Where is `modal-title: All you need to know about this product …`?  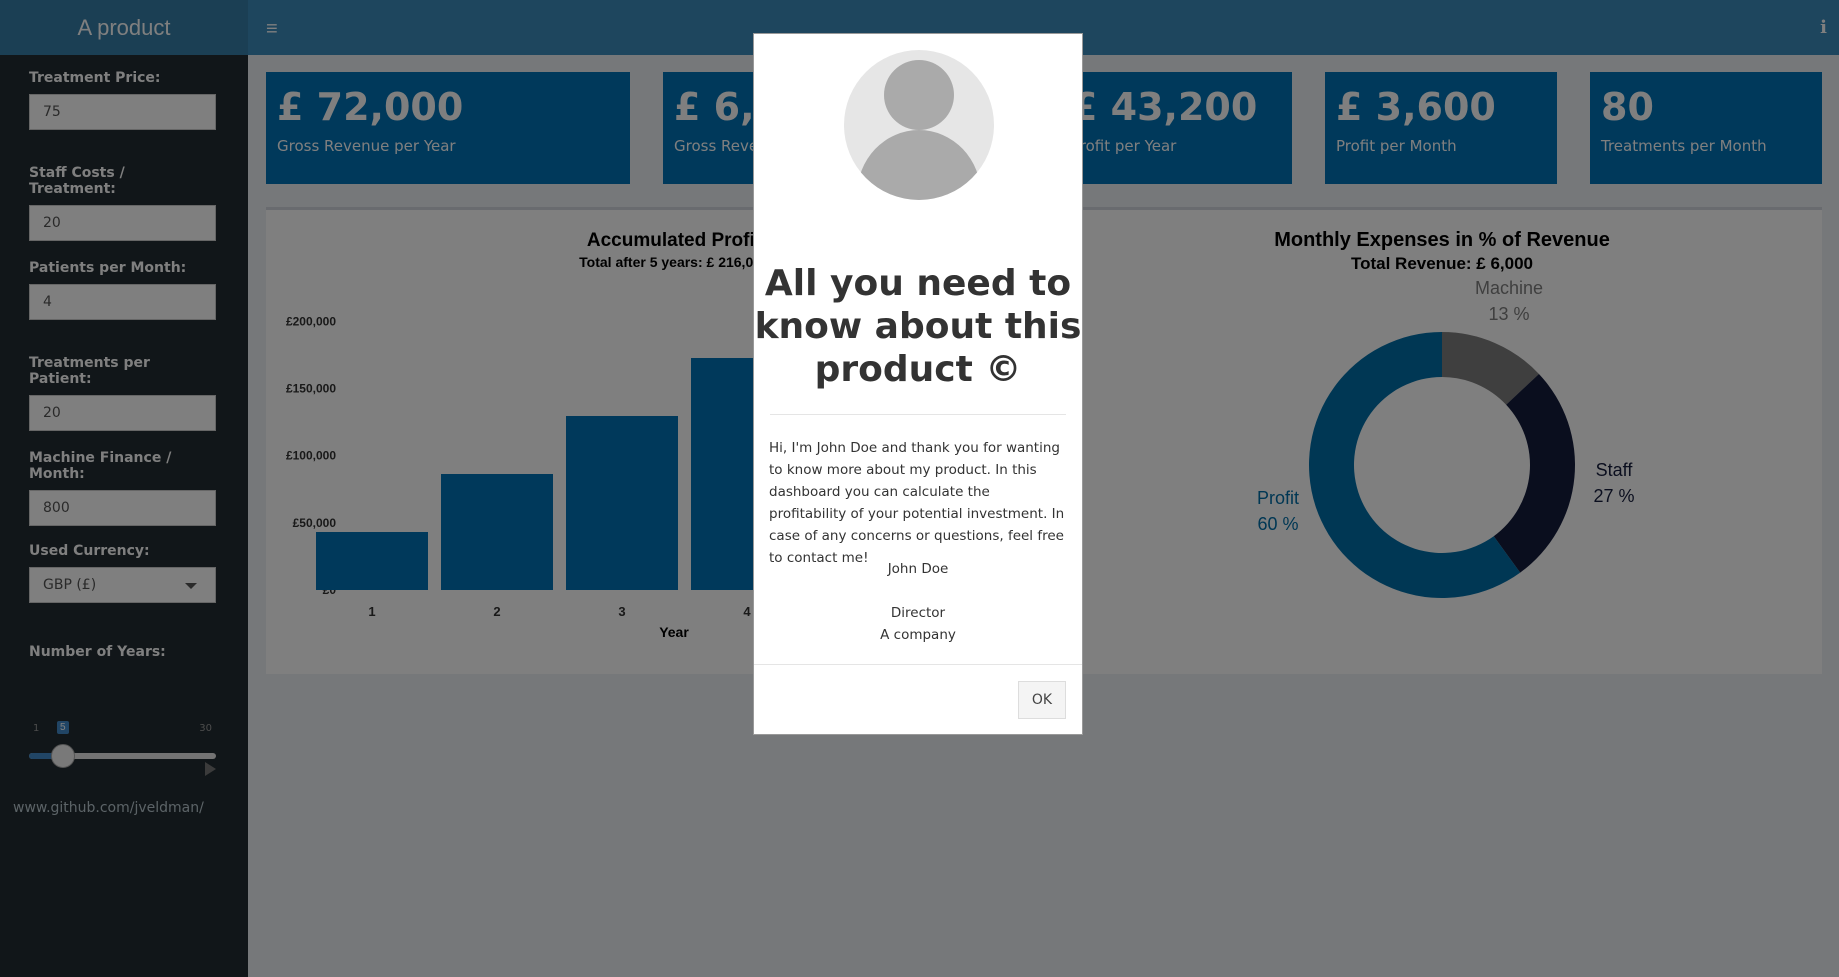 modal-title: All you need to know about this product … is located at coordinates (918, 326).